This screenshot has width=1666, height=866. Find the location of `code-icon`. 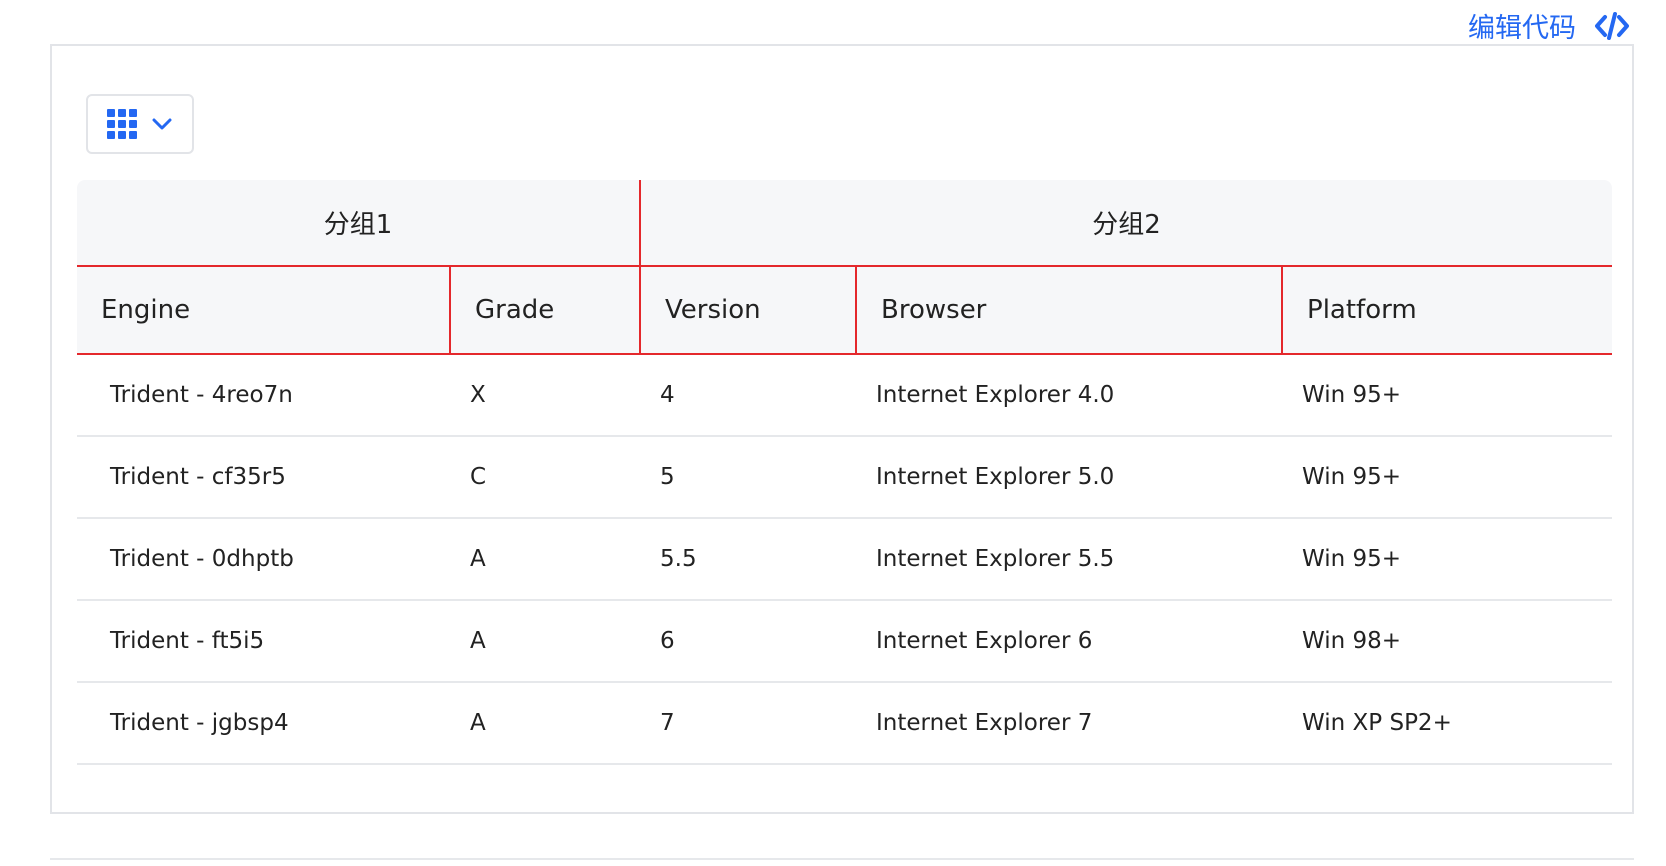

code-icon is located at coordinates (1612, 25).